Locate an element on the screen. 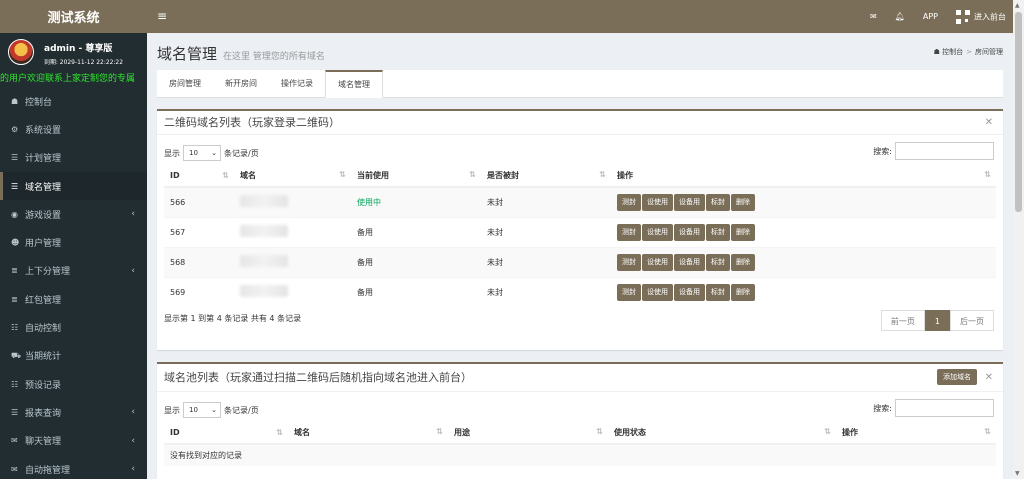  column-header: 使用状态 ⇅ is located at coordinates (722, 433).